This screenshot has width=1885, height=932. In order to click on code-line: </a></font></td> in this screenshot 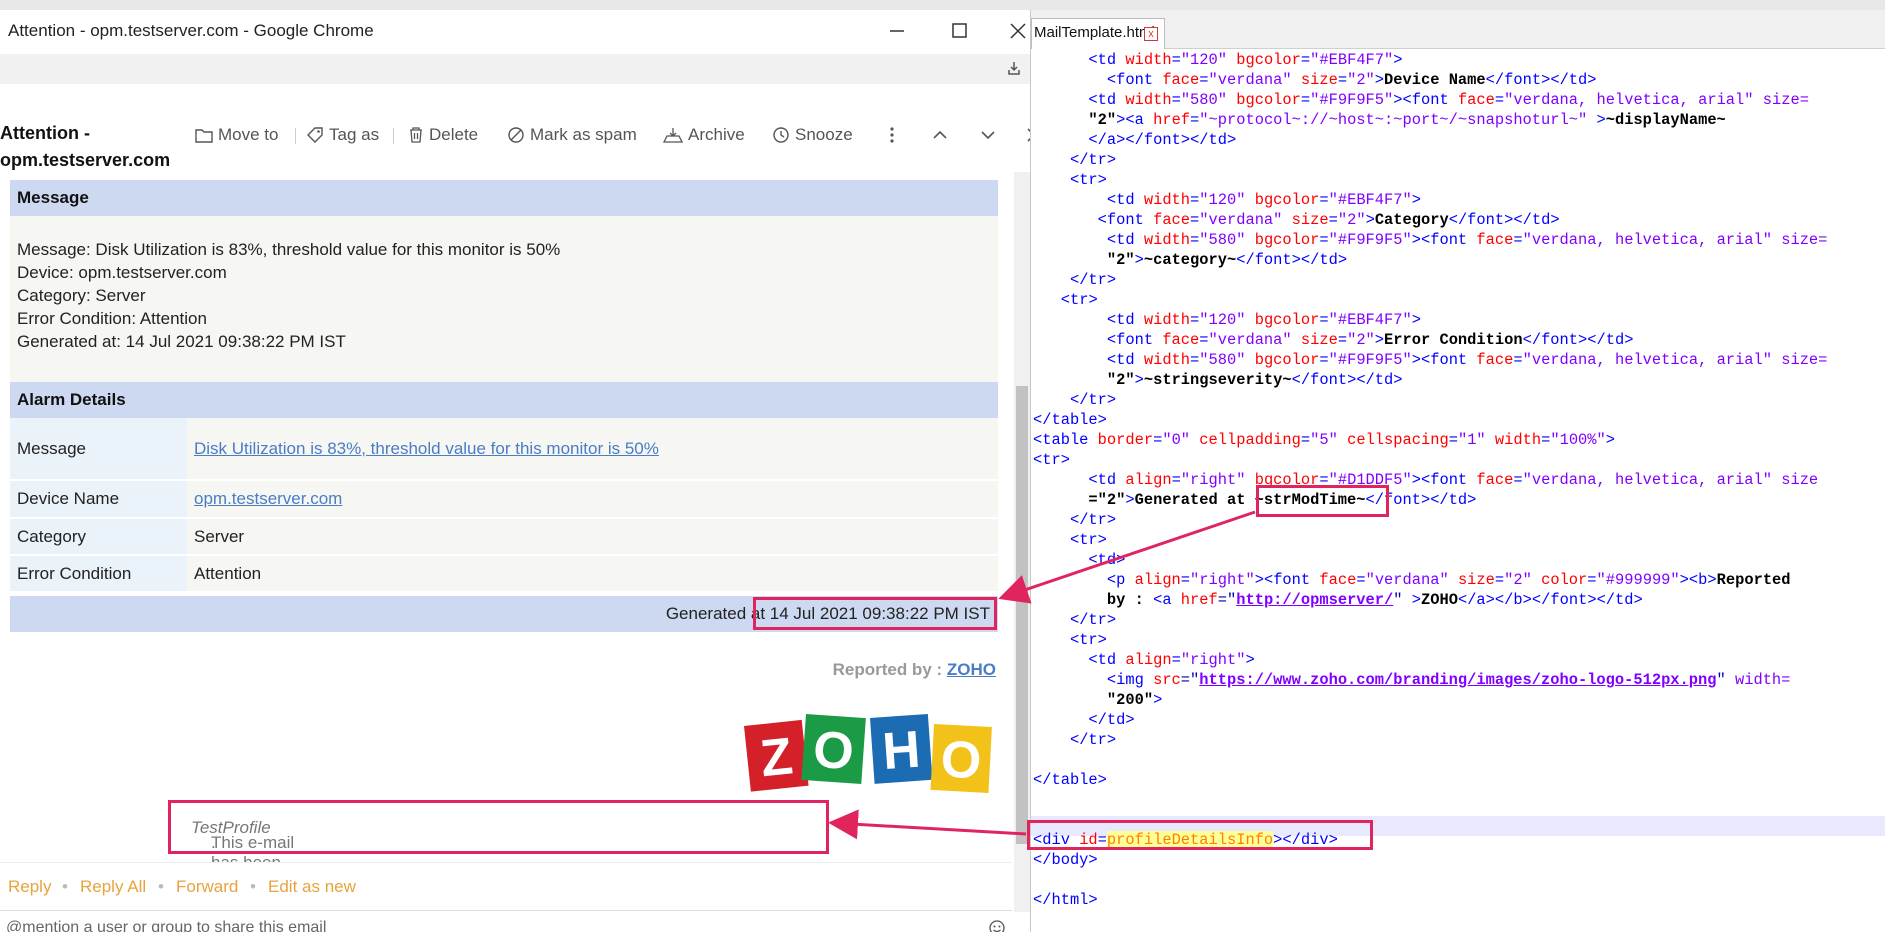, I will do `click(1162, 140)`.